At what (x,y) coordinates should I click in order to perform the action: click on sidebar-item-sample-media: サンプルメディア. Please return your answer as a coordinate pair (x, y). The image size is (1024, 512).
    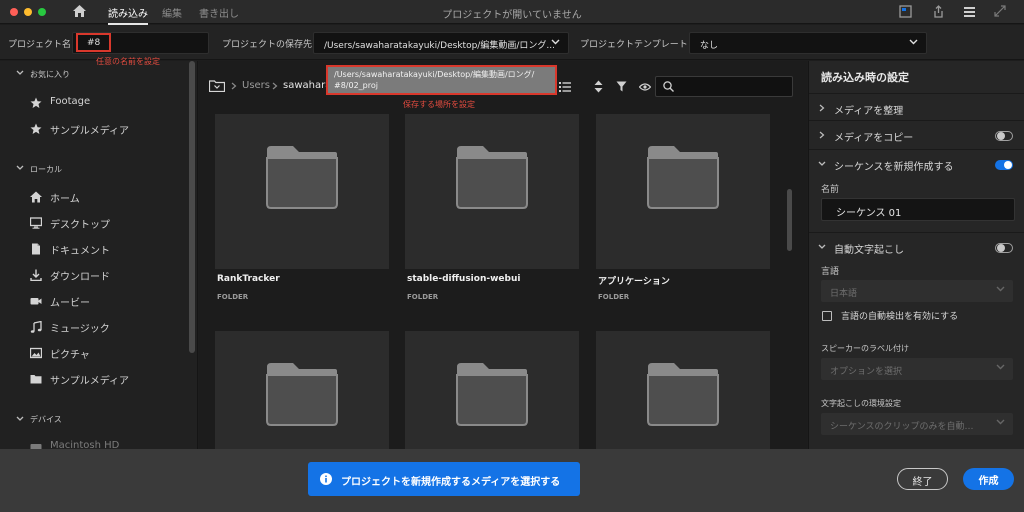
    Looking at the image, I should click on (105, 379).